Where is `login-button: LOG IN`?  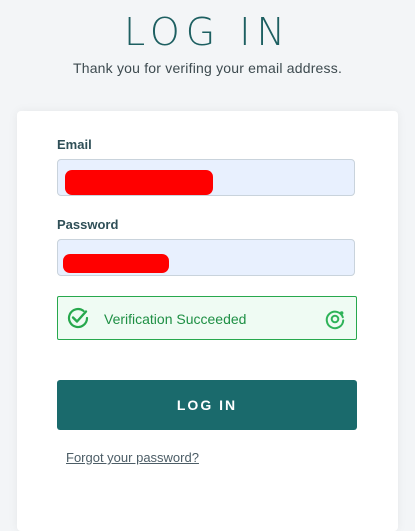
login-button: LOG IN is located at coordinates (207, 405).